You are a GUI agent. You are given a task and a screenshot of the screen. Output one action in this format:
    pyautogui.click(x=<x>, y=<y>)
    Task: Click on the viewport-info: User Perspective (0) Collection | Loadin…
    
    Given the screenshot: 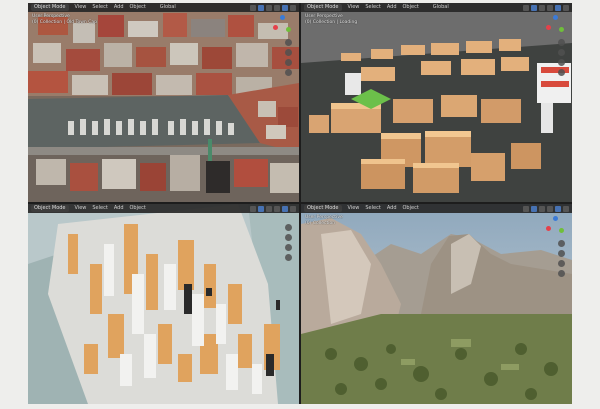 What is the action you would take?
    pyautogui.click(x=331, y=20)
    